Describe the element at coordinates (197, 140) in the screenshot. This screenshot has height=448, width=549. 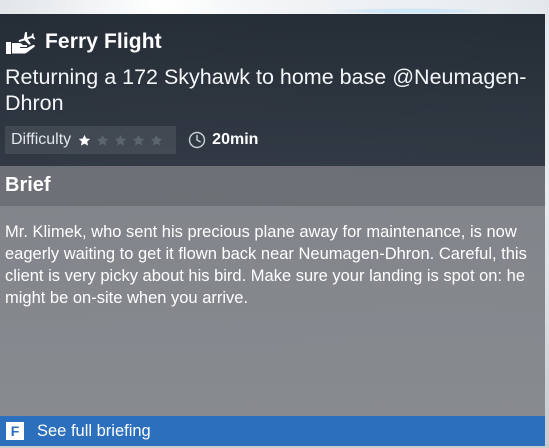
I see `clock-icon` at that location.